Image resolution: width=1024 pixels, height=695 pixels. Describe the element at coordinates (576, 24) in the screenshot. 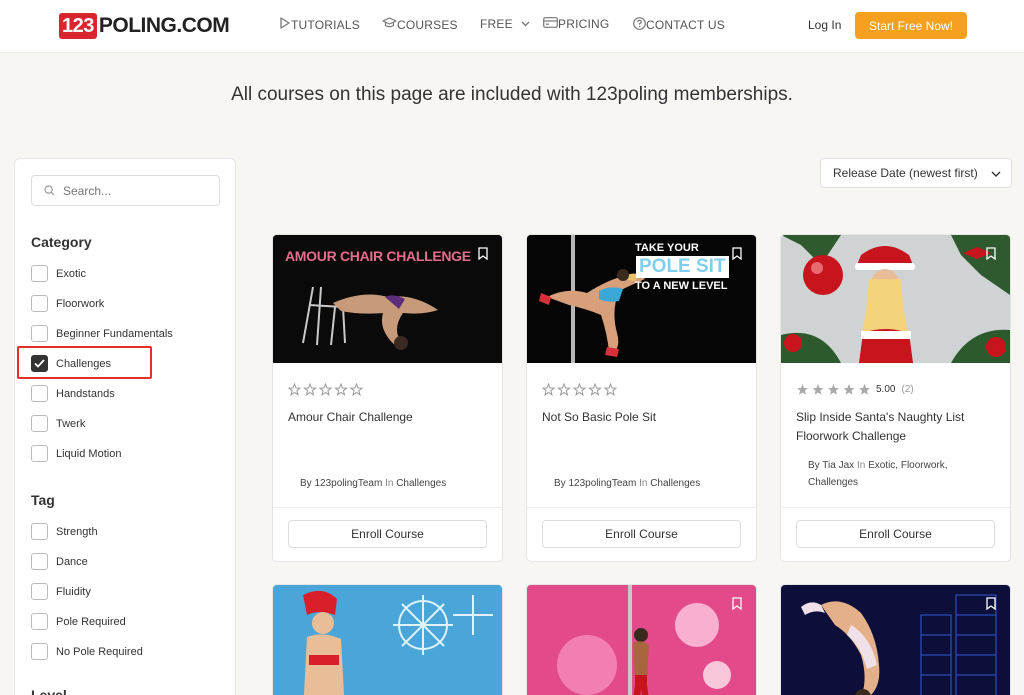

I see `nav-pricing: PRICING` at that location.